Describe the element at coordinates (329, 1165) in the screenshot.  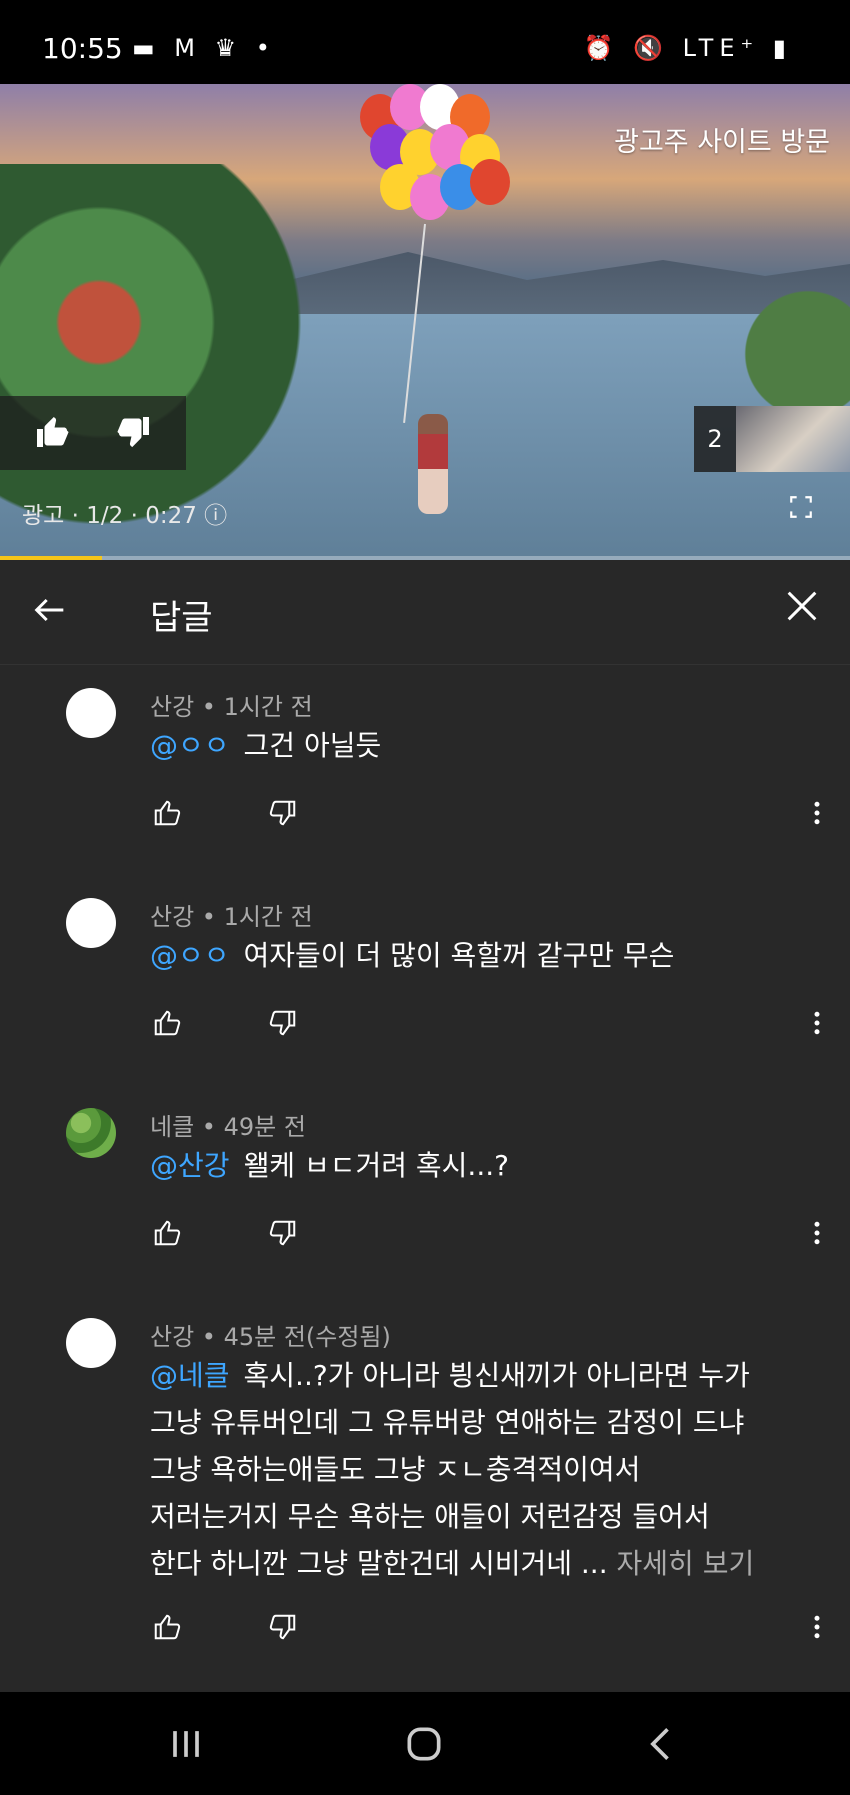
I see `comment-text: @산강 왤케 ㅂㄷ거려 혹시...?` at that location.